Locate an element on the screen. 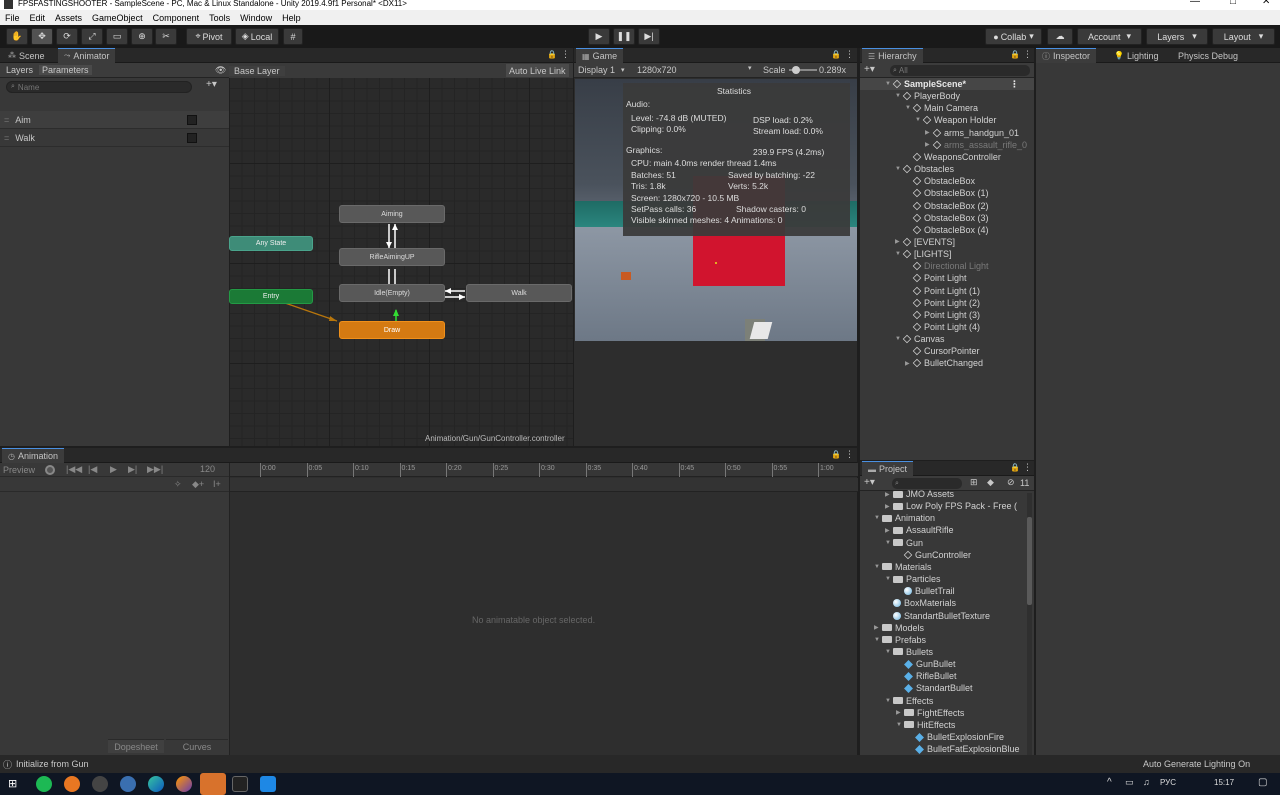 The width and height of the screenshot is (1280, 795). state-walk: Walk is located at coordinates (519, 293).